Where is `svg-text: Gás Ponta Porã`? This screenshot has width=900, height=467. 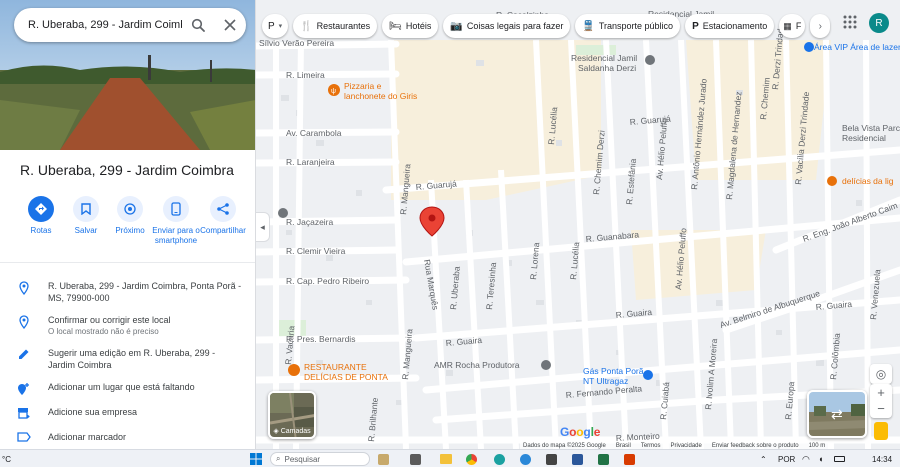 svg-text: Gás Ponta Porã is located at coordinates (613, 371).